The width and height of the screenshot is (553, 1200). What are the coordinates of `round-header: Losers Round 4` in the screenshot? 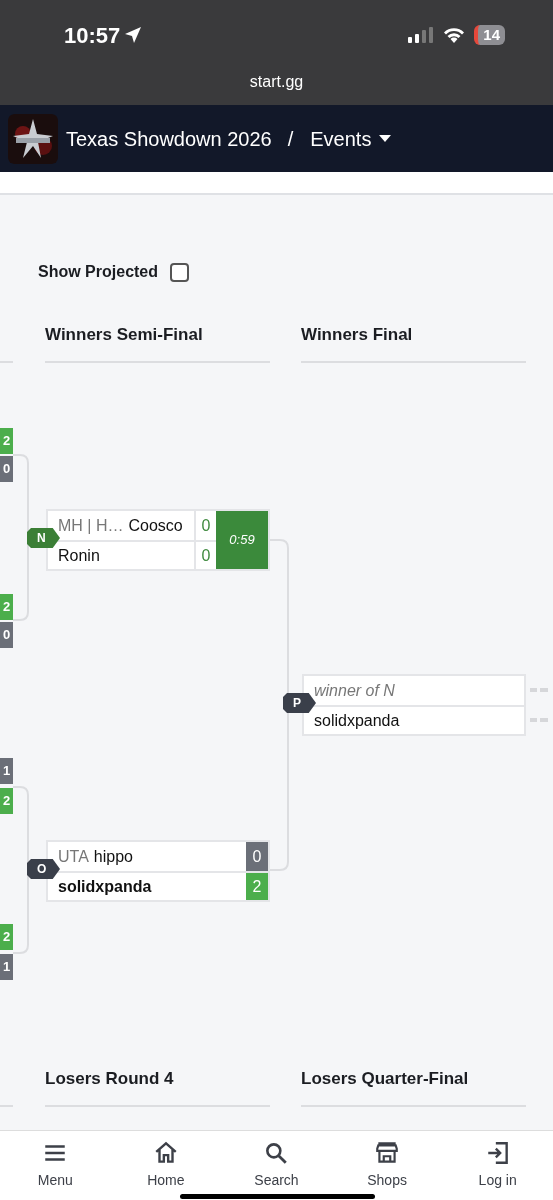 It's located at (109, 1079).